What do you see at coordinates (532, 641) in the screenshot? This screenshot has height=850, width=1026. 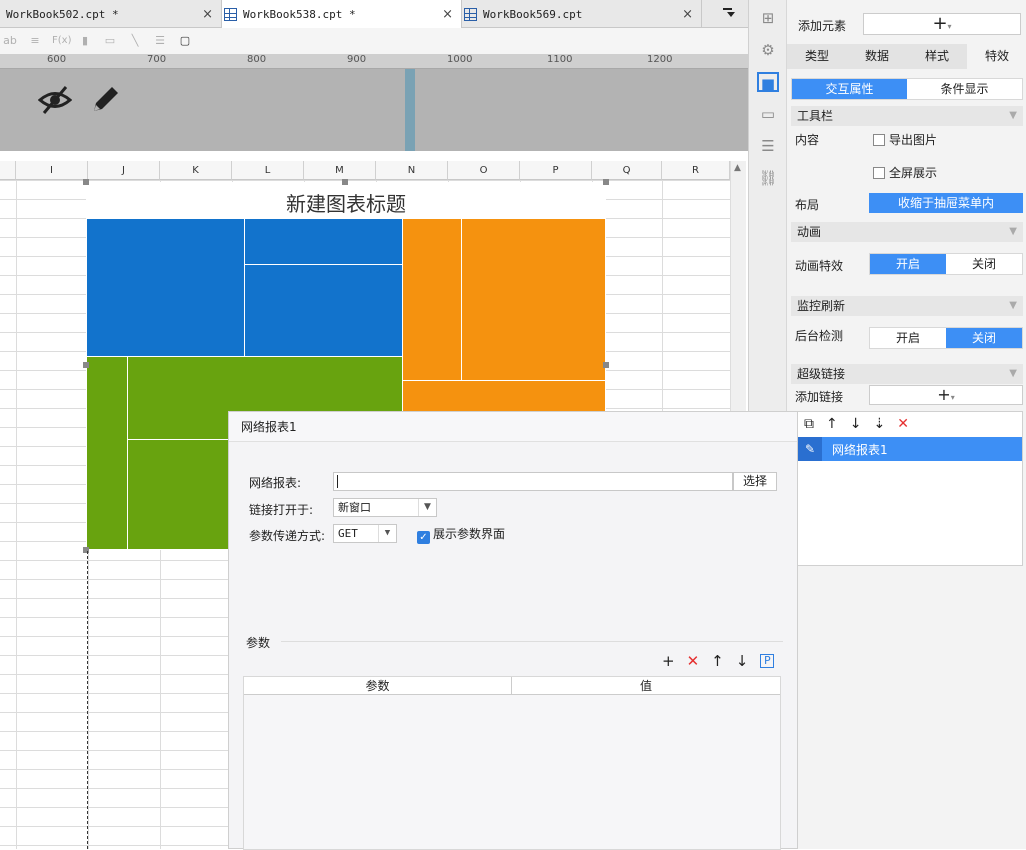 I see `divider` at bounding box center [532, 641].